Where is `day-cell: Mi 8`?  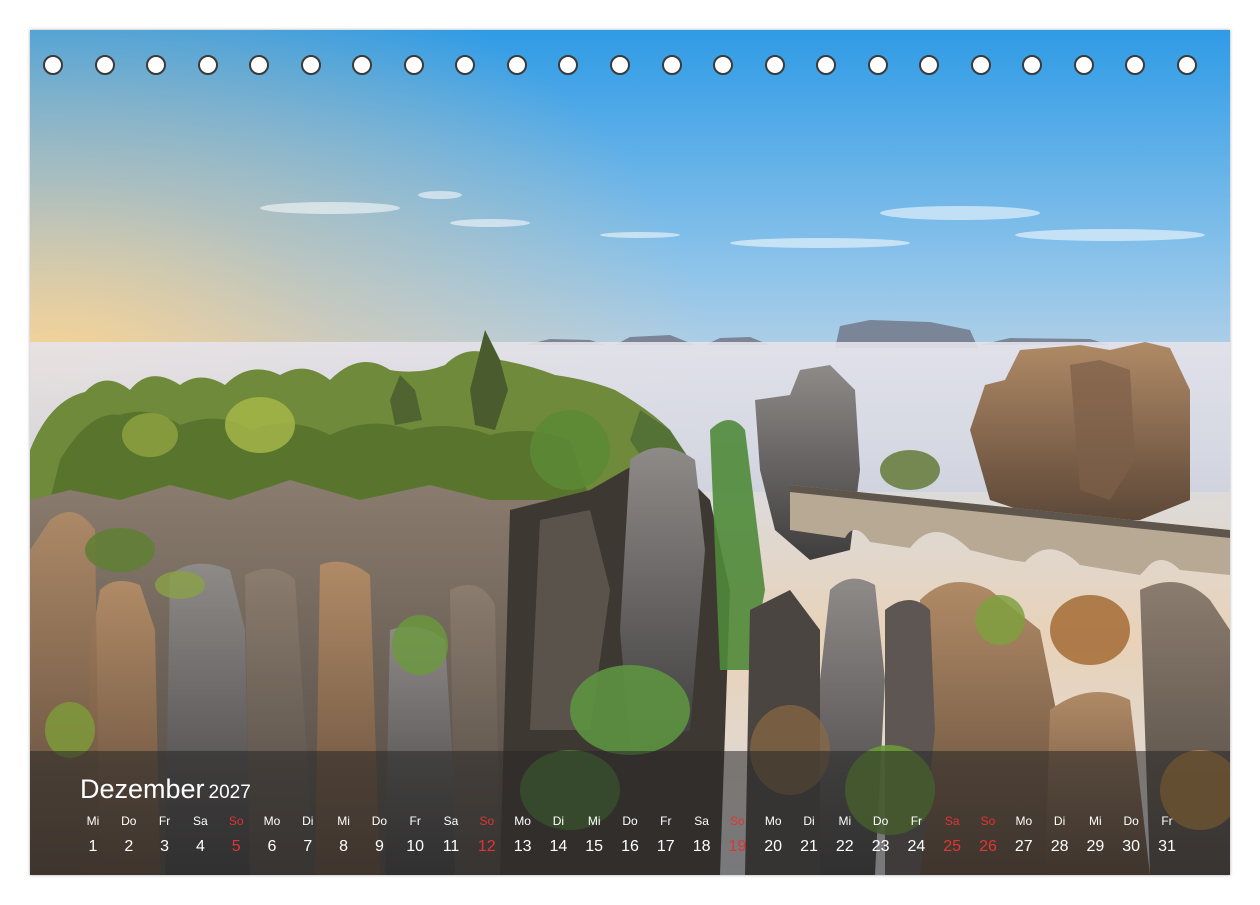 day-cell: Mi 8 is located at coordinates (344, 844).